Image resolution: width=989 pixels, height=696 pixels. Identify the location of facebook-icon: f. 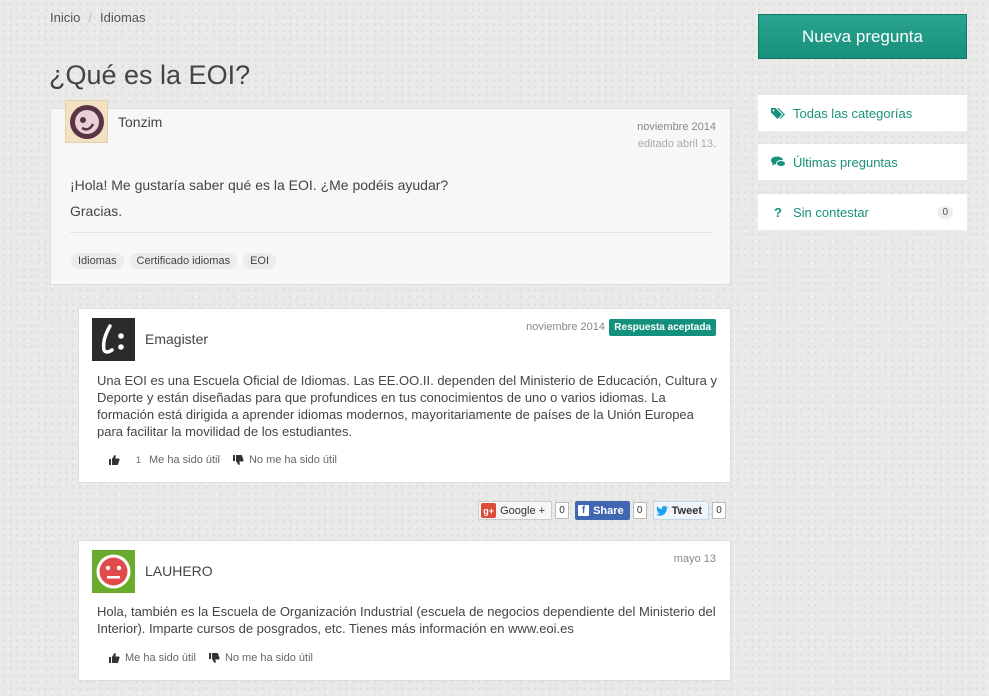
(584, 510).